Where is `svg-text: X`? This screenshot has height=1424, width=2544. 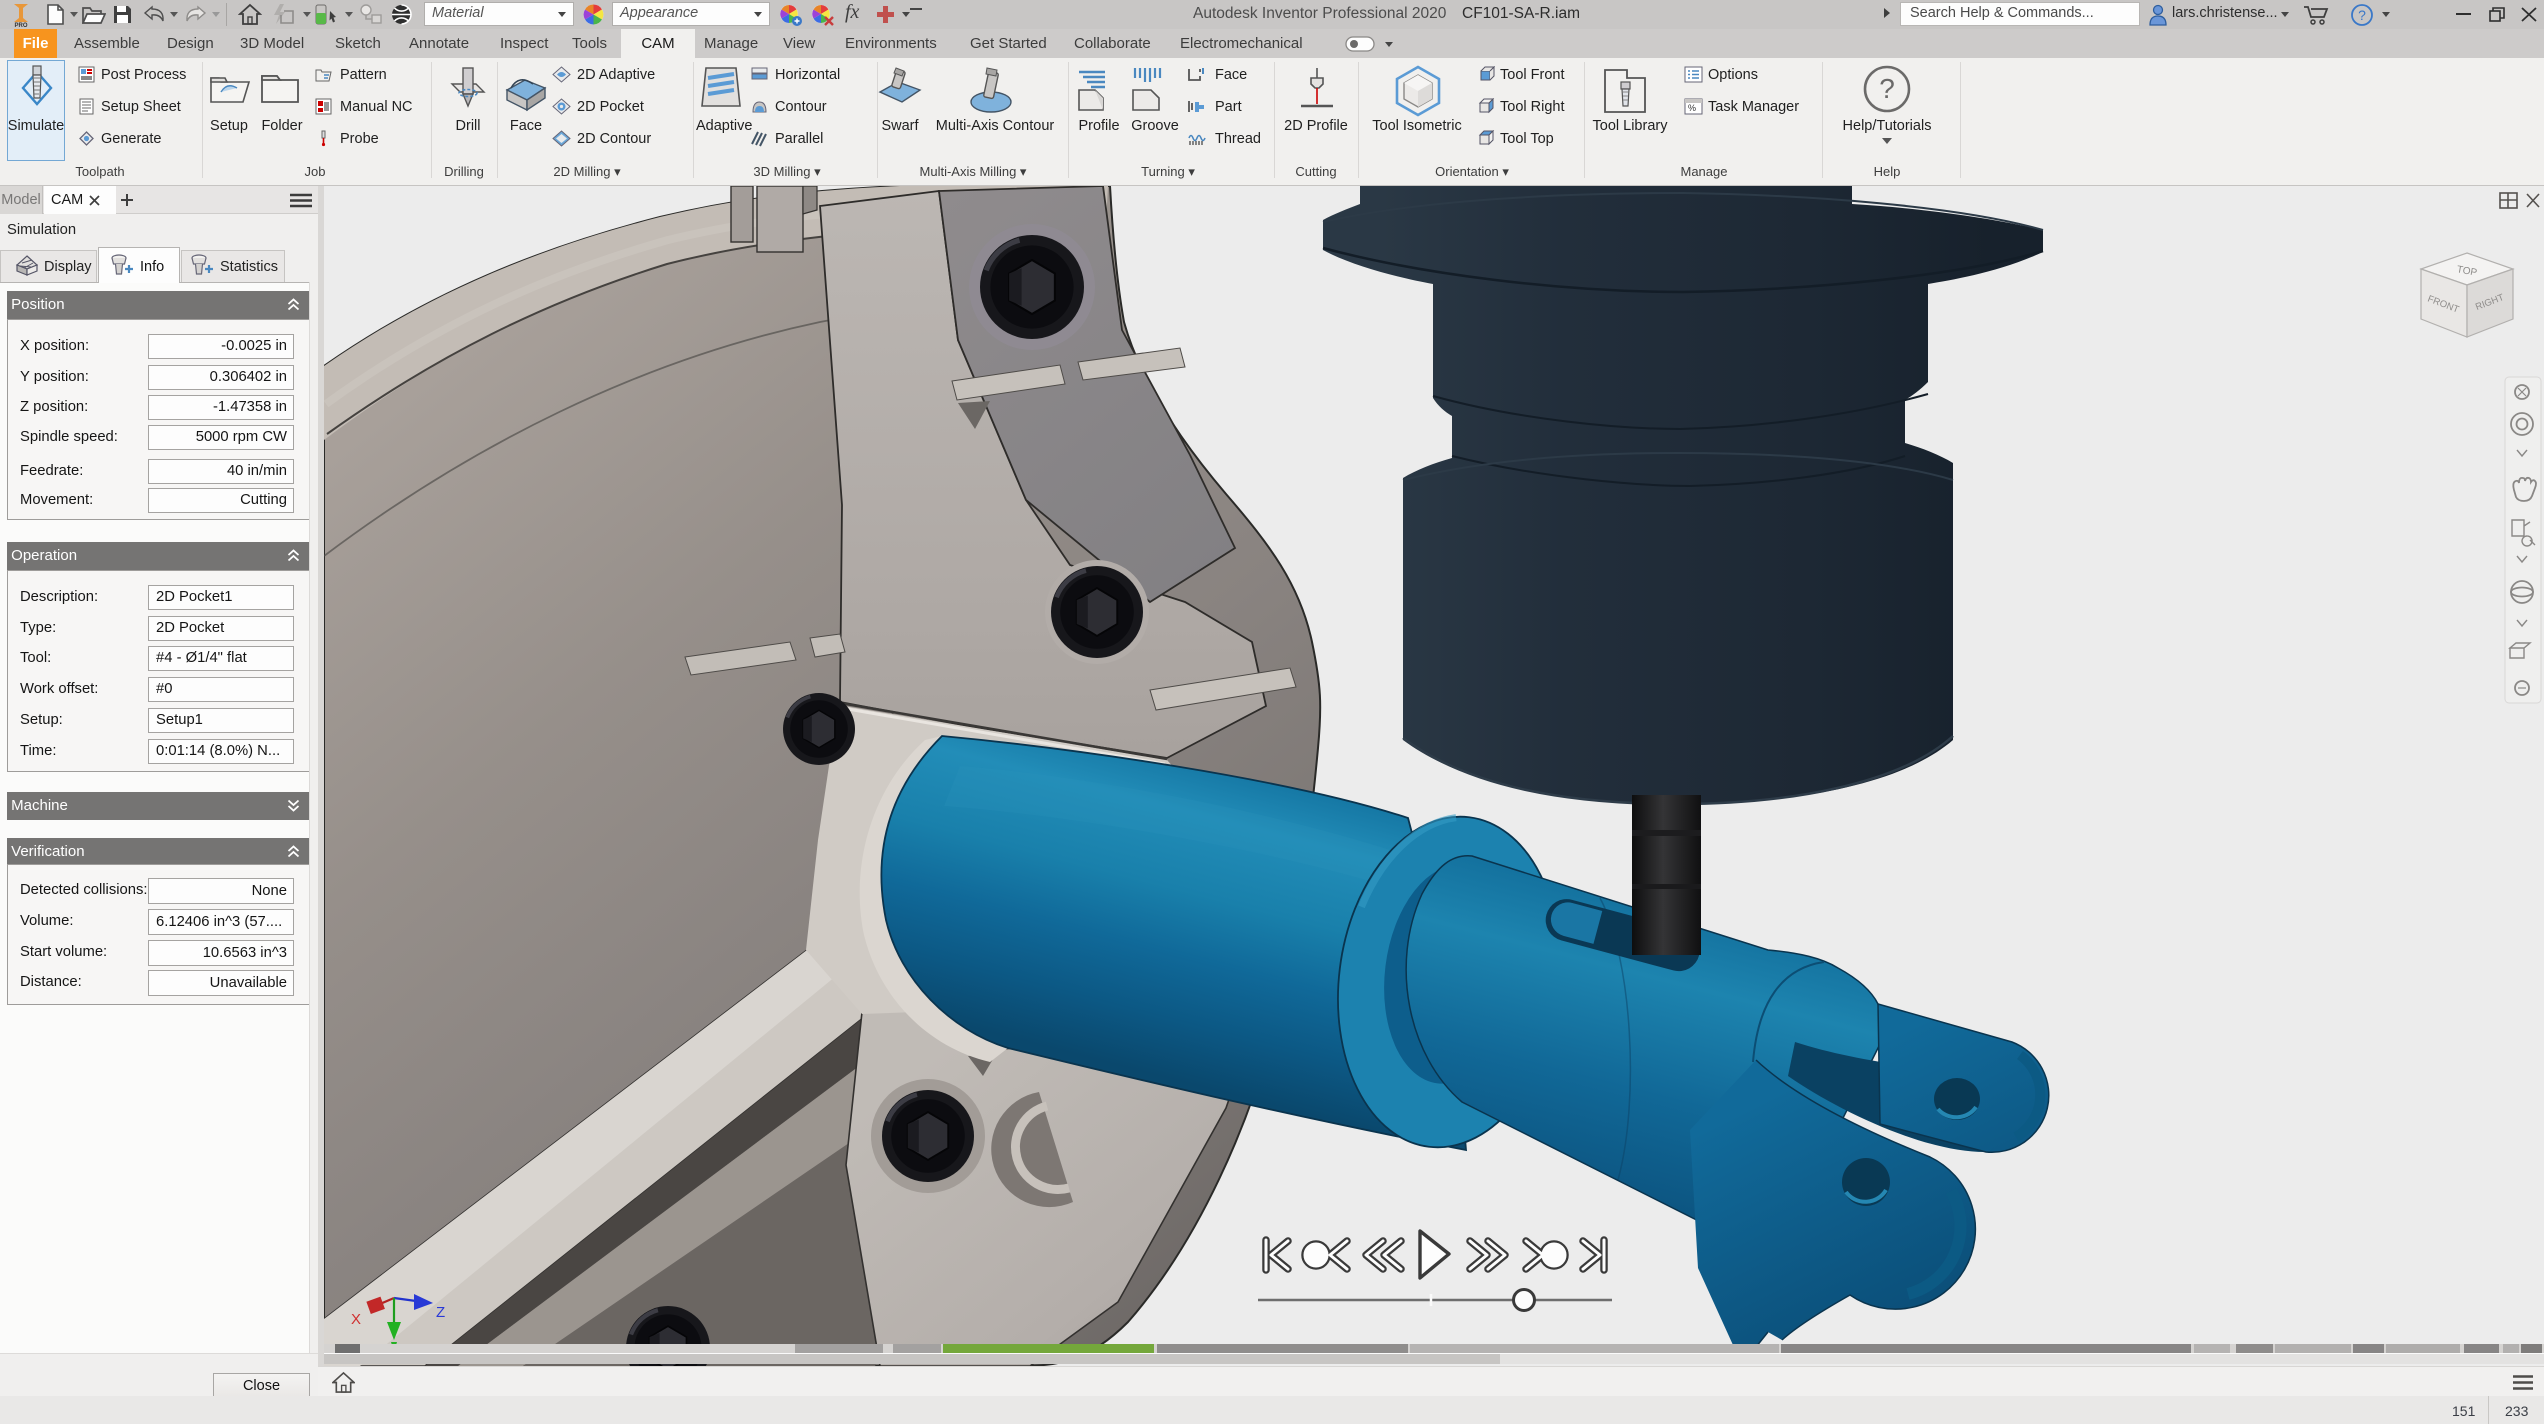 svg-text: X is located at coordinates (356, 1319).